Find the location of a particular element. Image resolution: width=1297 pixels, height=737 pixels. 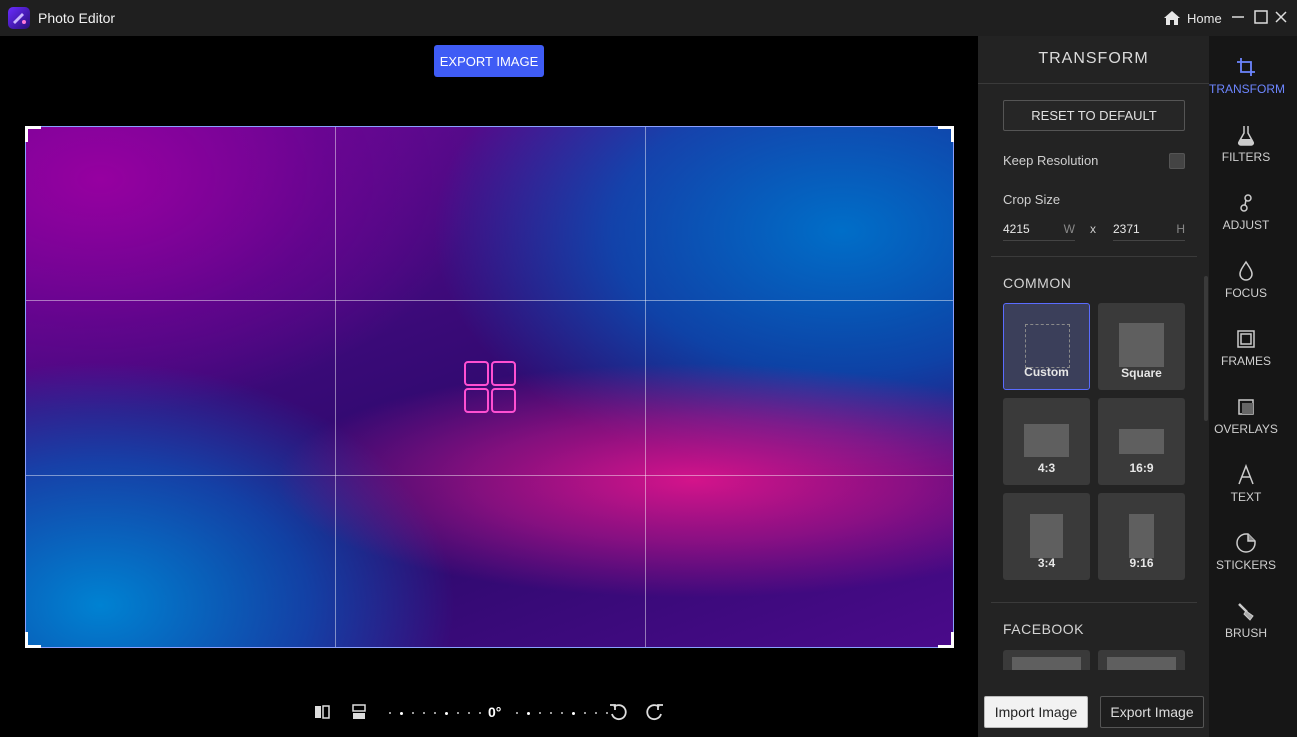

preset-3-4: 3:4 is located at coordinates (1046, 536).